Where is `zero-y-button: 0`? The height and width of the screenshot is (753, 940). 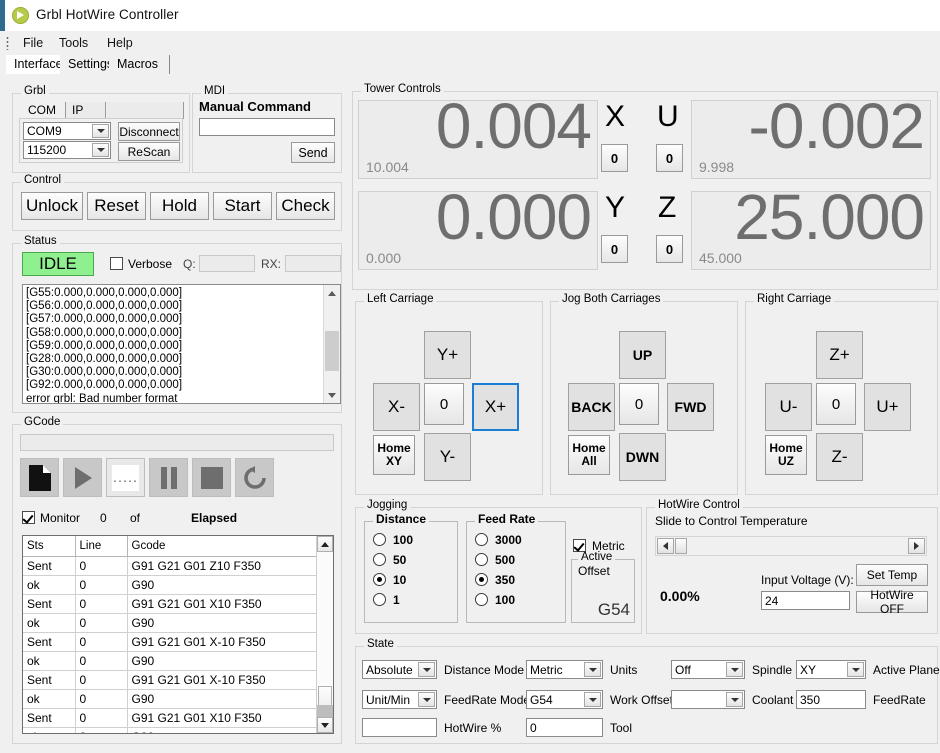
zero-y-button: 0 is located at coordinates (614, 249).